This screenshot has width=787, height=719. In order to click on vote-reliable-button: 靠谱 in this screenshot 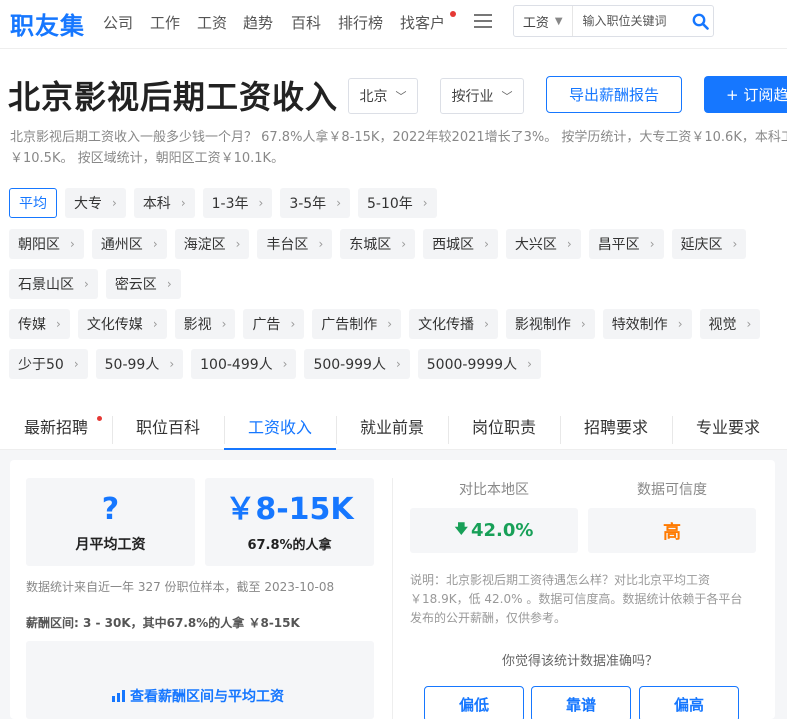, I will do `click(581, 702)`.